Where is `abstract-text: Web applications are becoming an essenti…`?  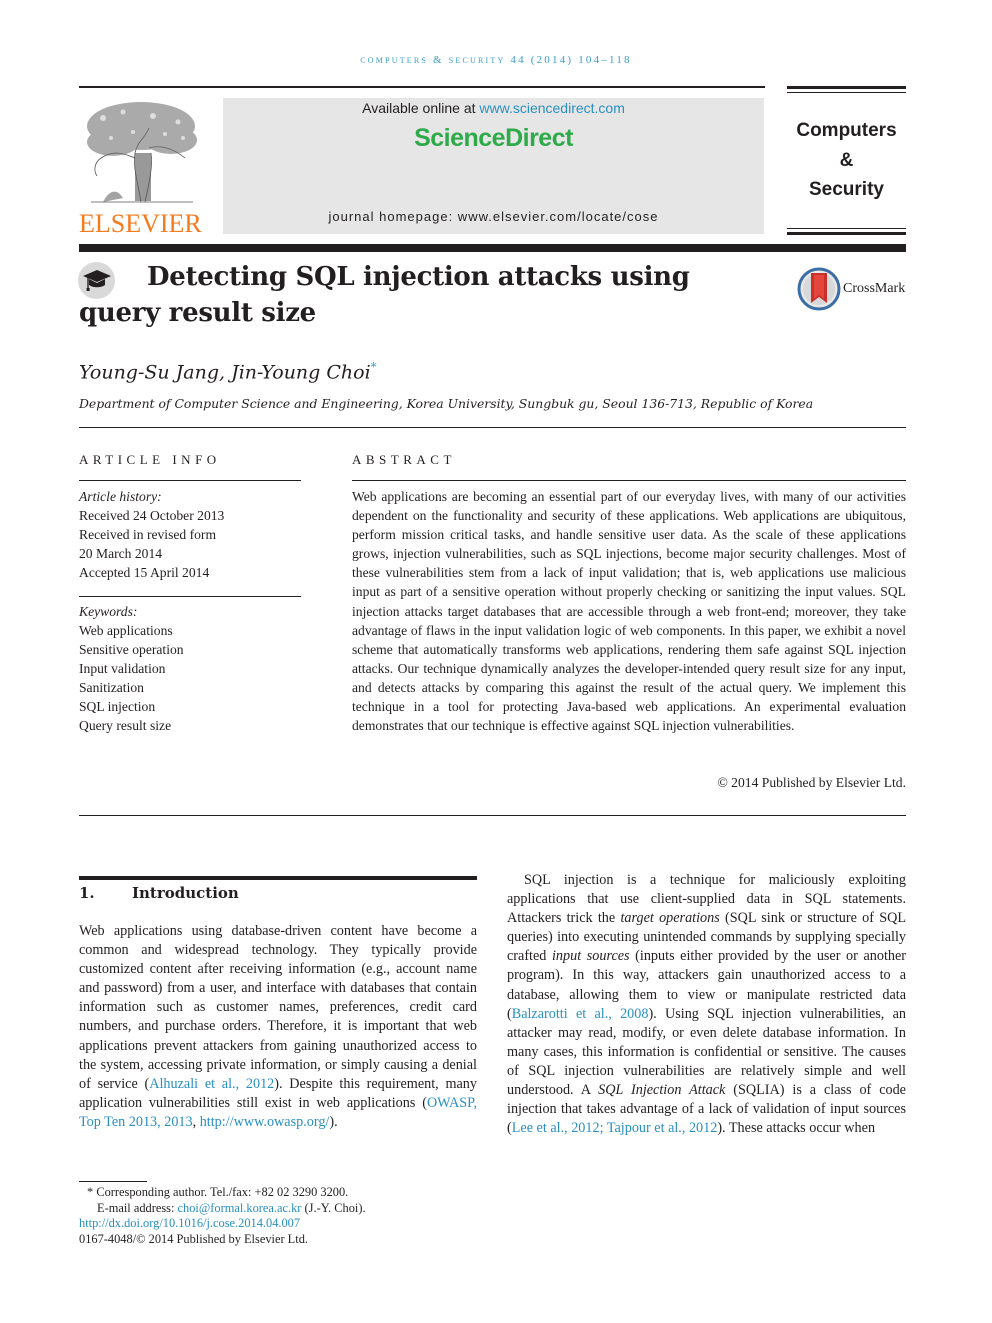 abstract-text: Web applications are becoming an essenti… is located at coordinates (629, 611).